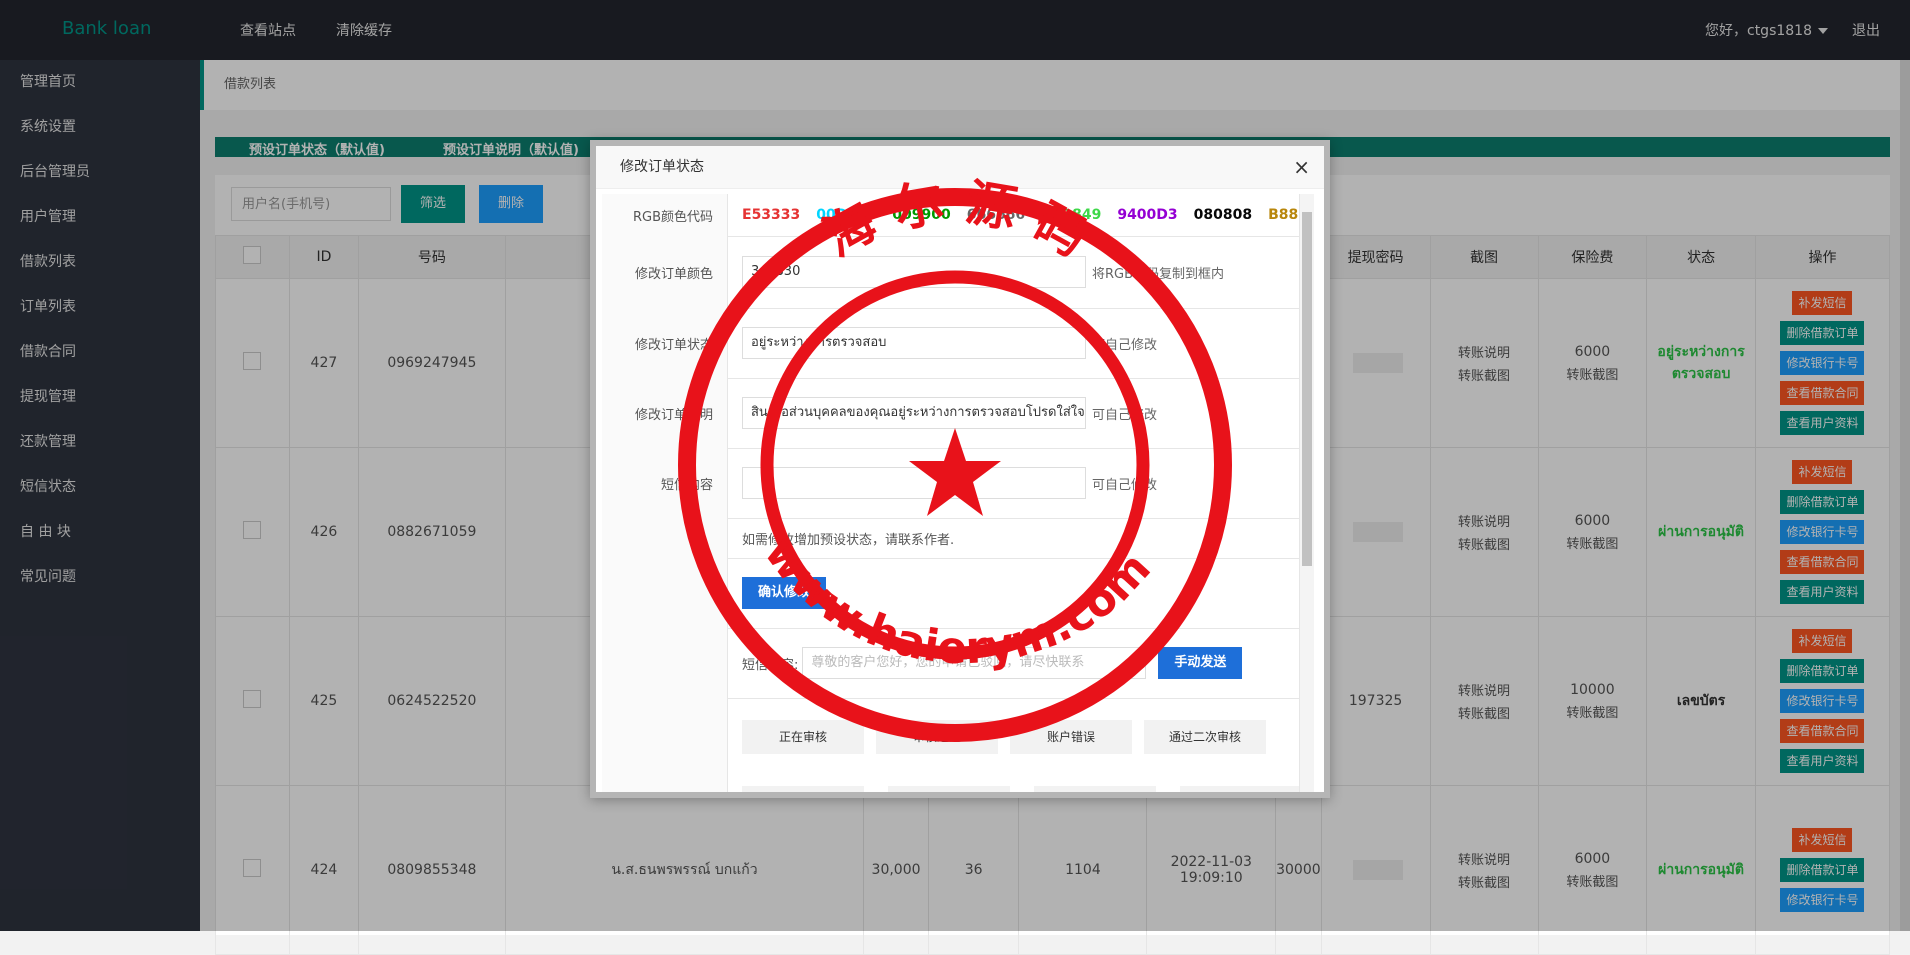 Image resolution: width=1910 pixels, height=955 pixels. Describe the element at coordinates (974, 663) in the screenshot. I see `sms-send-input: 尊敬的客户您好，您的申请已驳回，请尽快联系` at that location.